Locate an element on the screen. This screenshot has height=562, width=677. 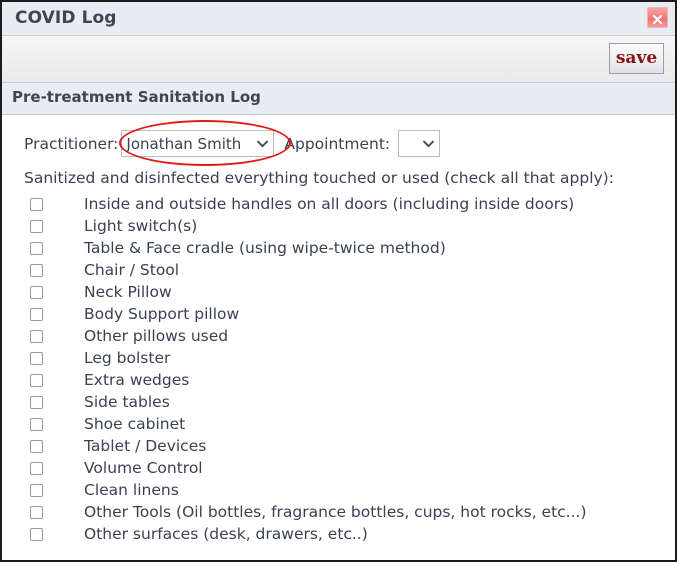
checklist-label: Volume Control is located at coordinates (143, 468).